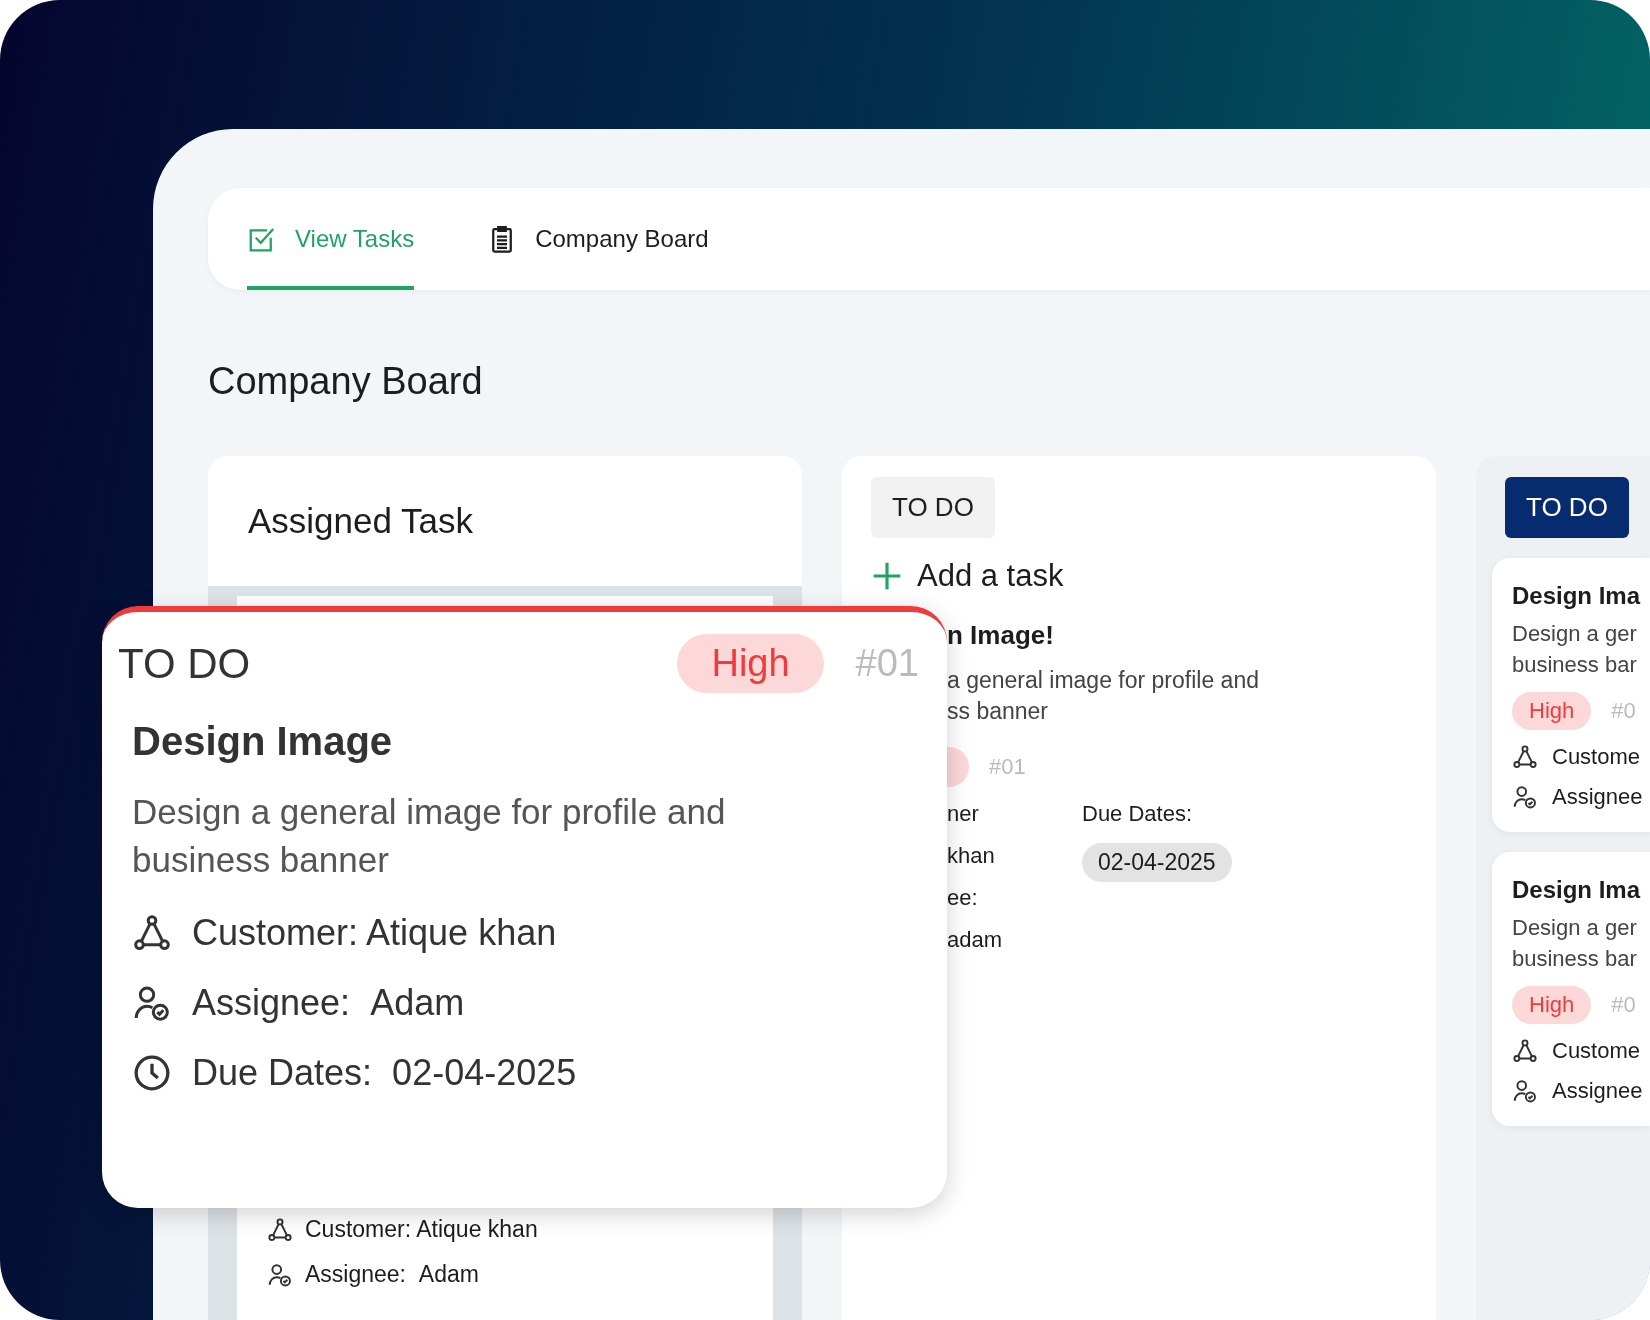 This screenshot has height=1320, width=1650. What do you see at coordinates (963, 814) in the screenshot?
I see `field-label: ner` at bounding box center [963, 814].